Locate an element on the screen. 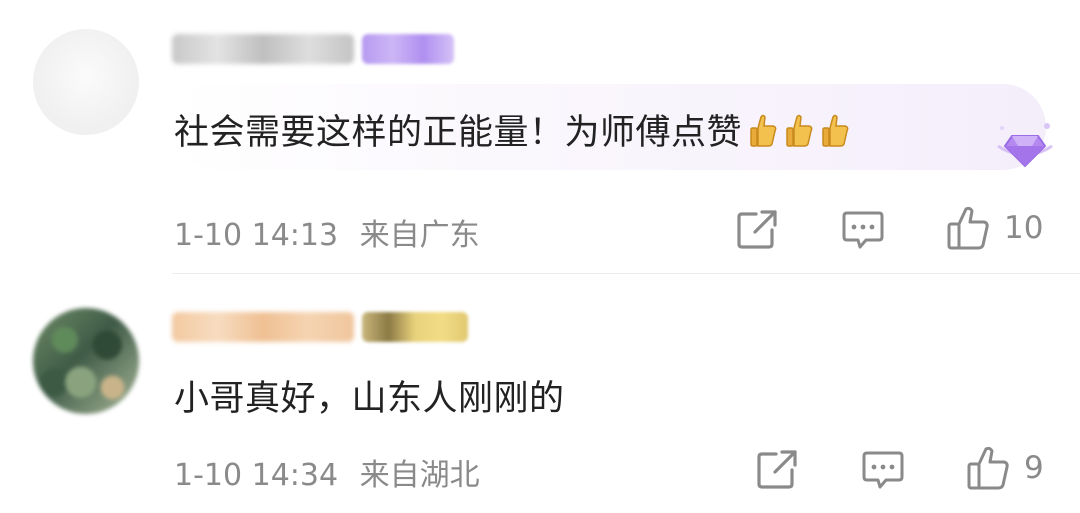 The width and height of the screenshot is (1080, 513). like-count: 10 is located at coordinates (1024, 228).